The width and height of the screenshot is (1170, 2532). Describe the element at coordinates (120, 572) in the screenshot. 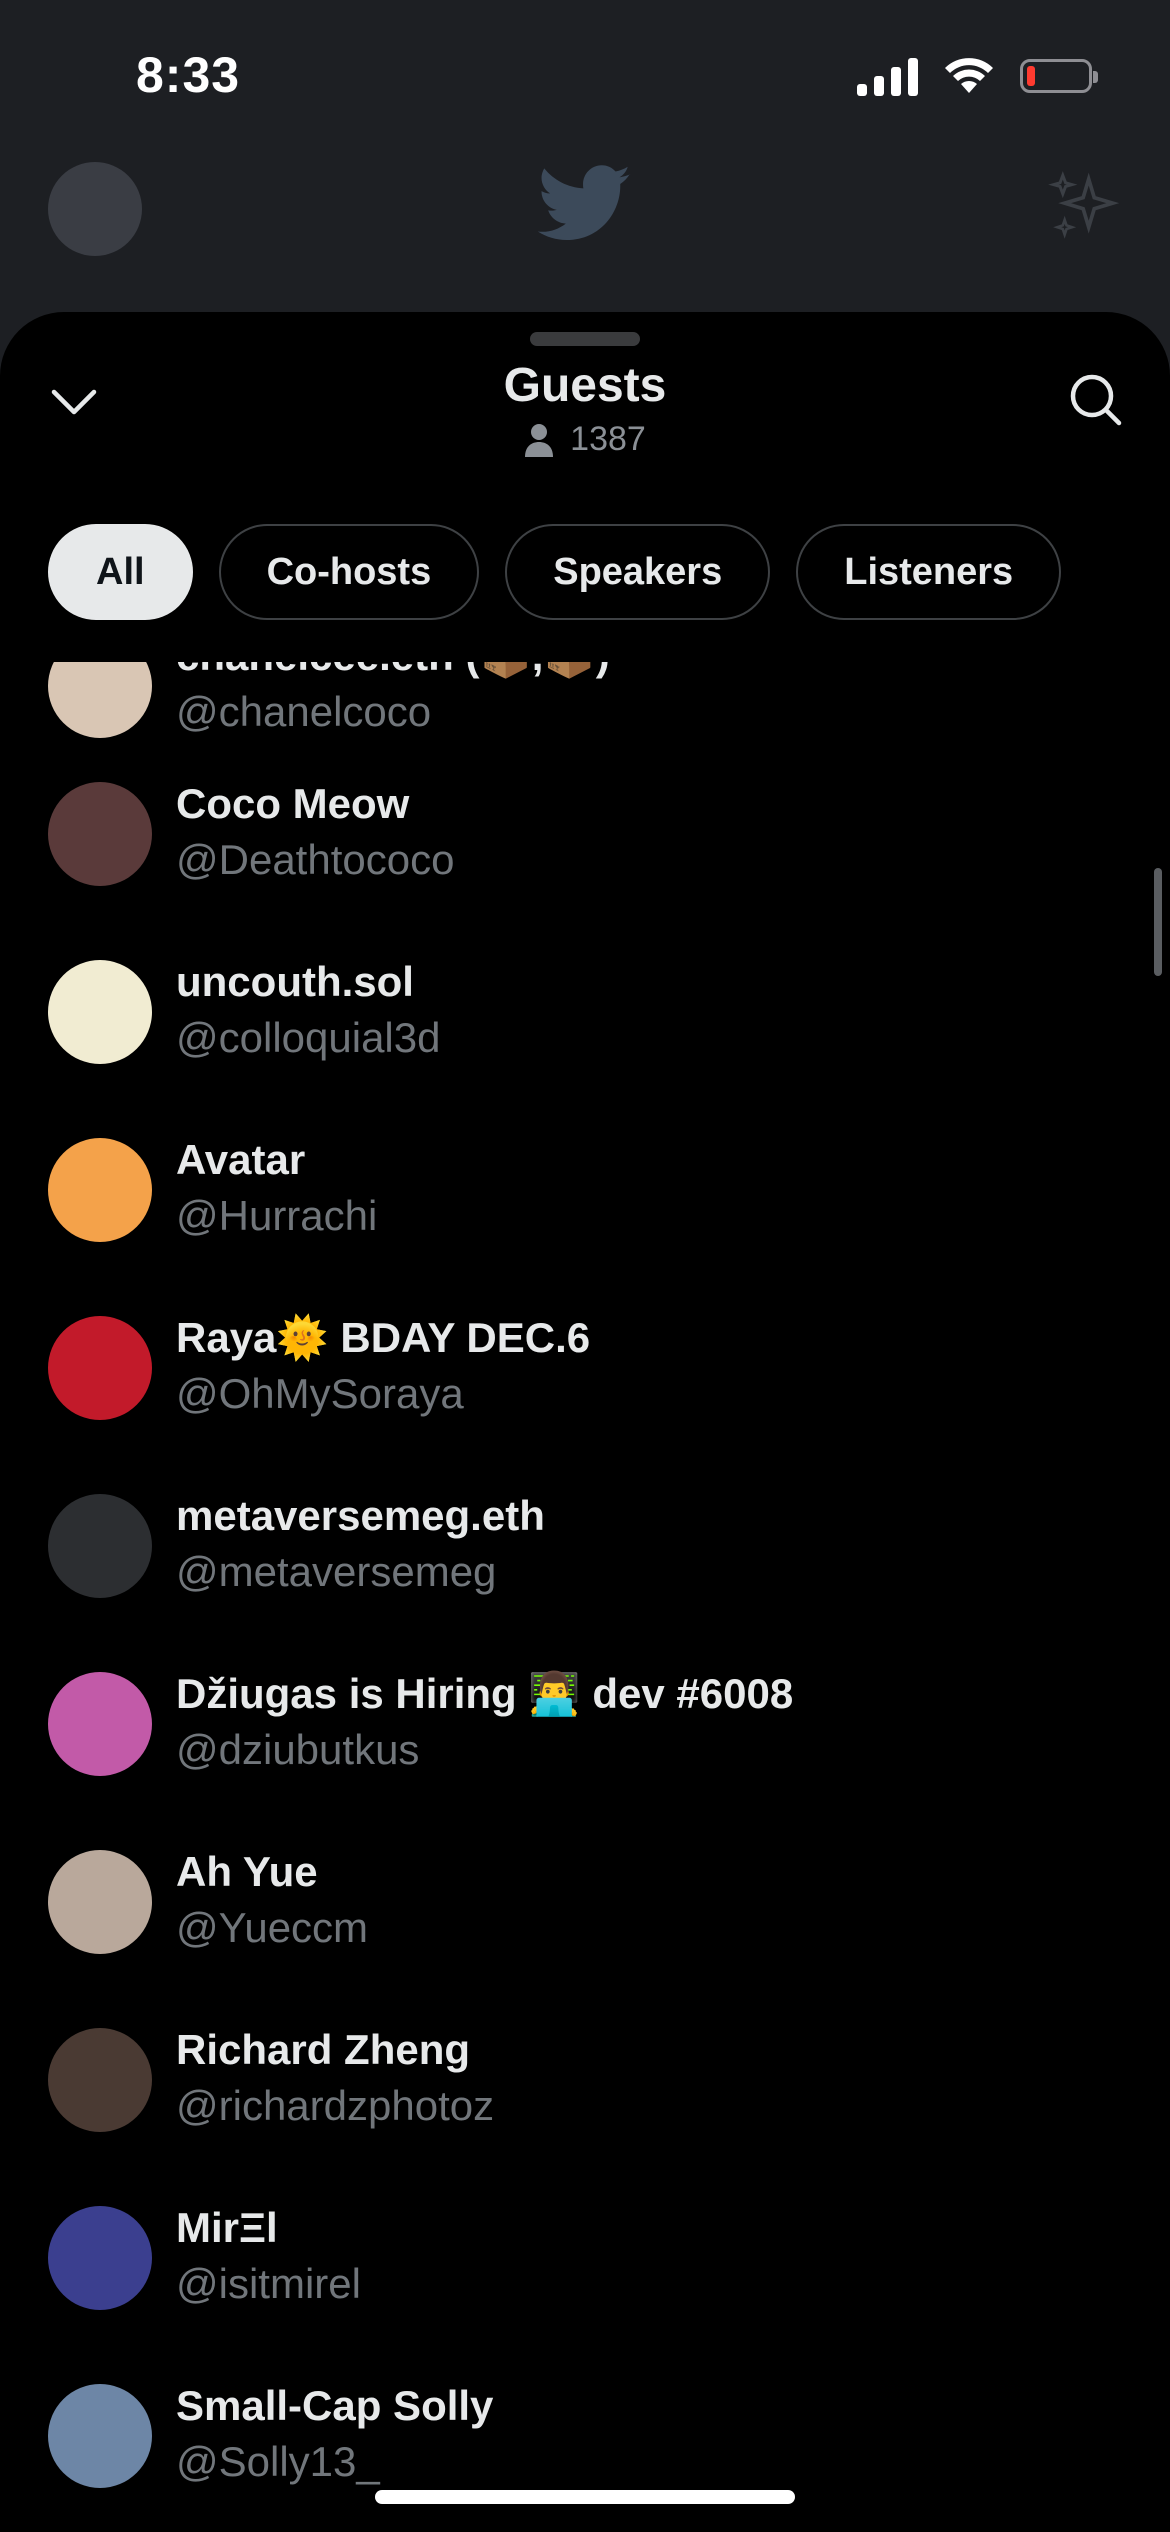

I see `tab-all: All` at that location.